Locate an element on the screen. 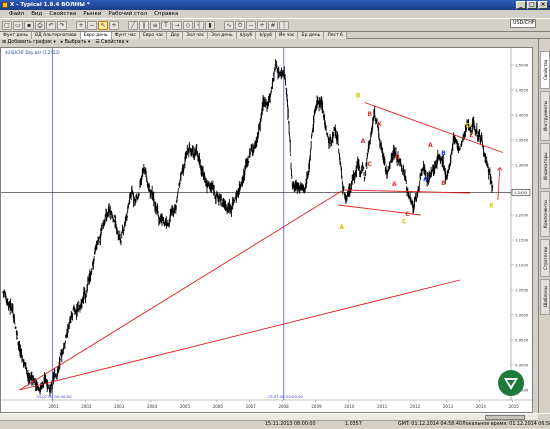 Image resolution: width=550 pixels, height=429 pixels. x-tick-label: 2002 is located at coordinates (86, 406).